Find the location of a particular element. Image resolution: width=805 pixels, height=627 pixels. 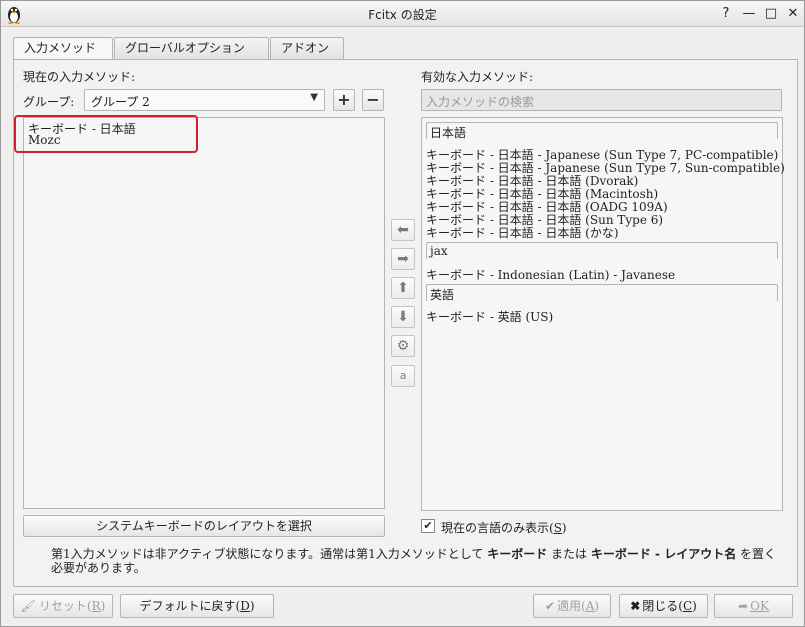

group-header-english: 英語 is located at coordinates (602, 293).